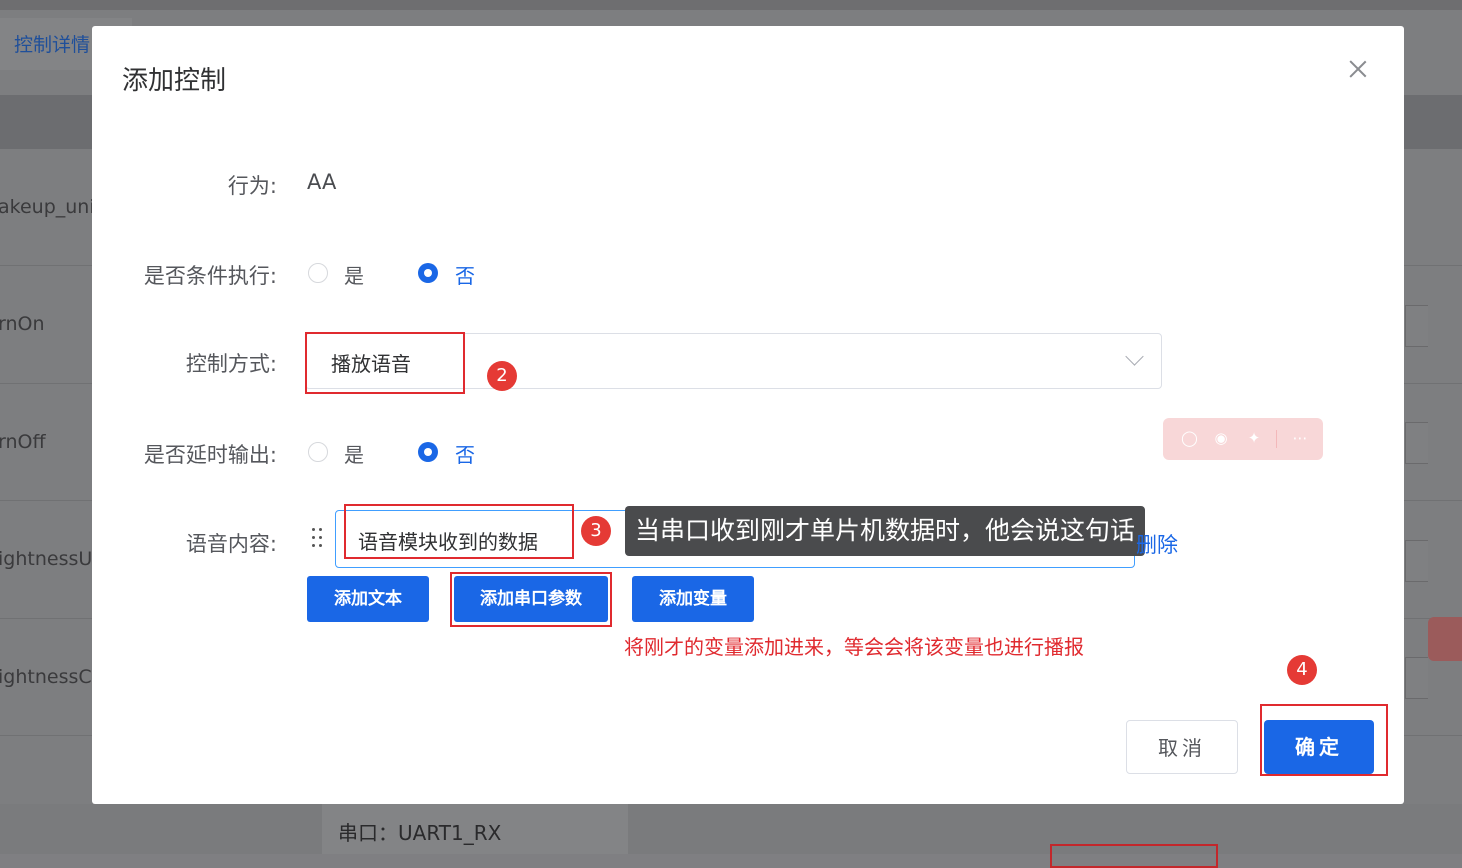 This screenshot has width=1462, height=868. Describe the element at coordinates (448, 540) in the screenshot. I see `voice-content-value: 语音模块收到的数据` at that location.